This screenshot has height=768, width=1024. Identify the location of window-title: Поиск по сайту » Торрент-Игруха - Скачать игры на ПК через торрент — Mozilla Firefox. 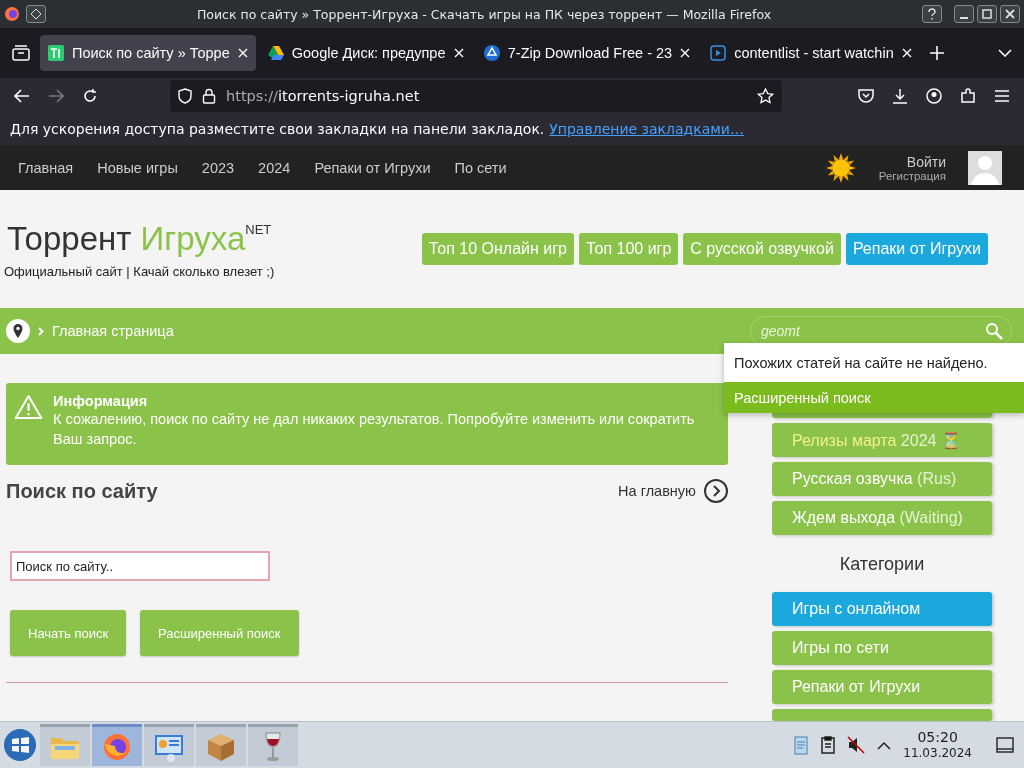
(484, 14).